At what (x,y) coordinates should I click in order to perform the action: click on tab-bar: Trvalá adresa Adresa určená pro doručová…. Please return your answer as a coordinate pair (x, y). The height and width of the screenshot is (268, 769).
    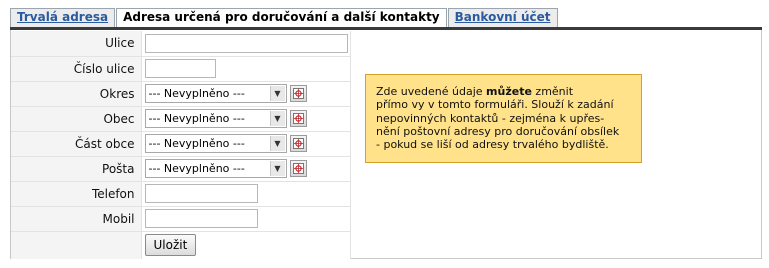
    Looking at the image, I should click on (284, 17).